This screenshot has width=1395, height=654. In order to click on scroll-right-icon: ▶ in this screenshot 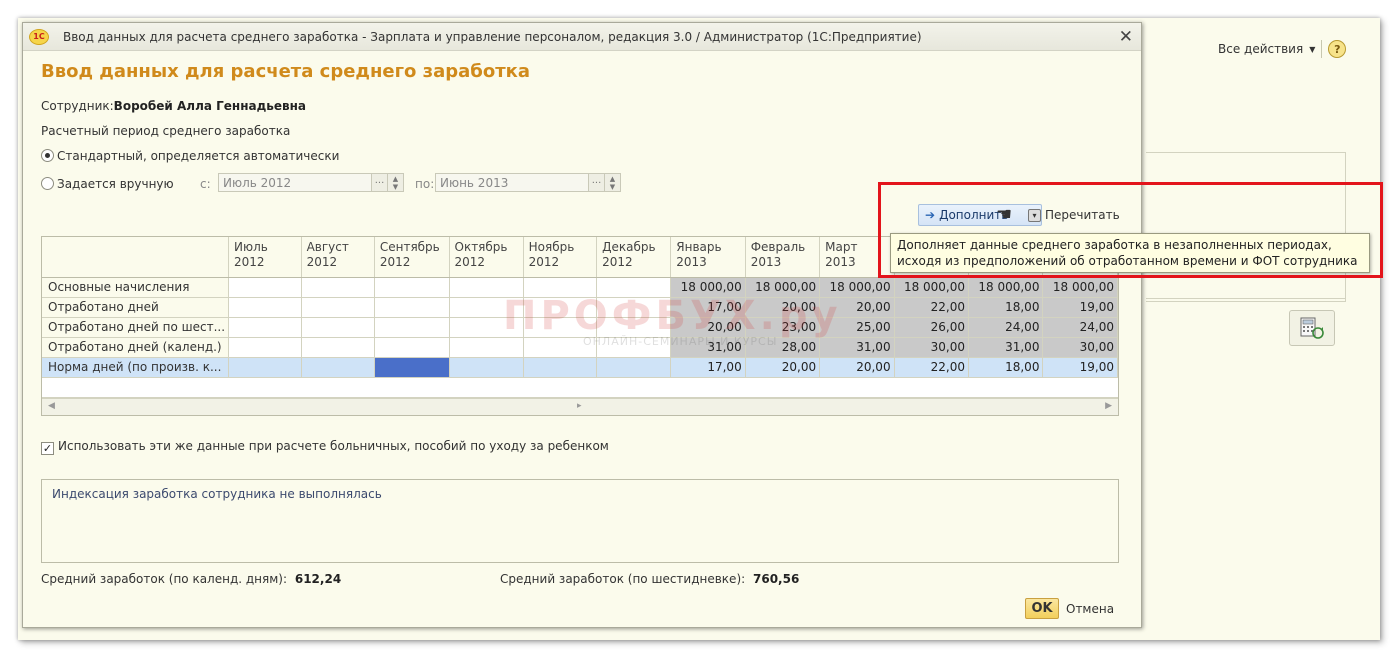, I will do `click(1108, 406)`.